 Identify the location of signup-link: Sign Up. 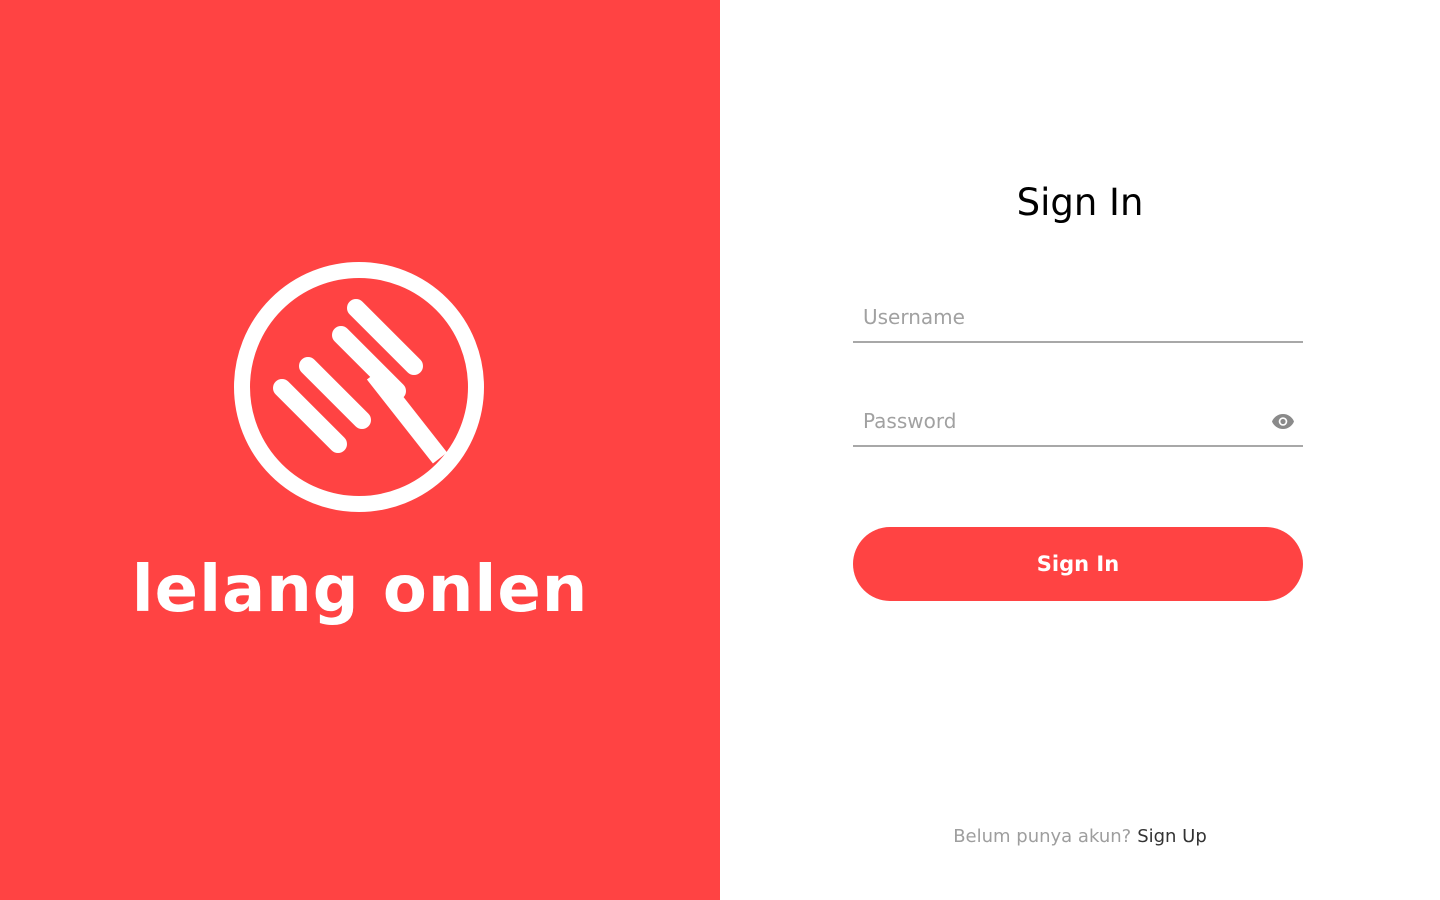
(1172, 836).